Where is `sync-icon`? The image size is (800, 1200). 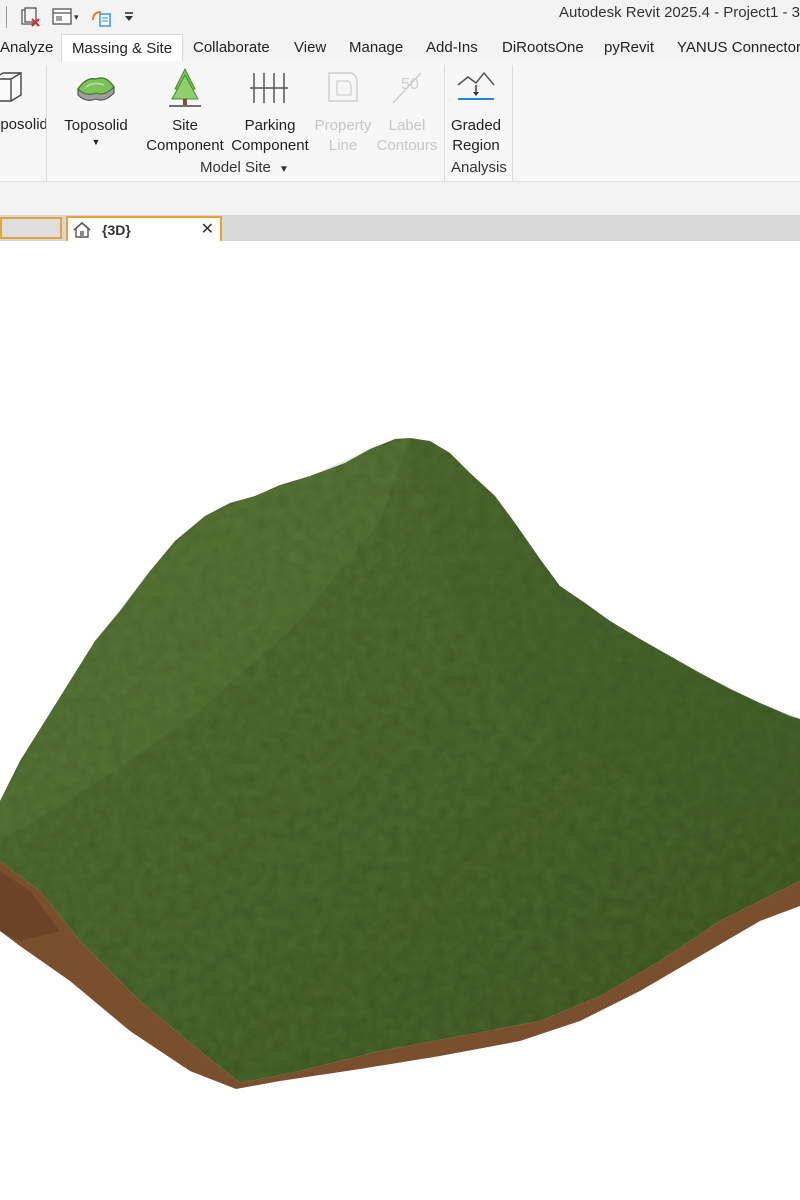
sync-icon is located at coordinates (101, 17).